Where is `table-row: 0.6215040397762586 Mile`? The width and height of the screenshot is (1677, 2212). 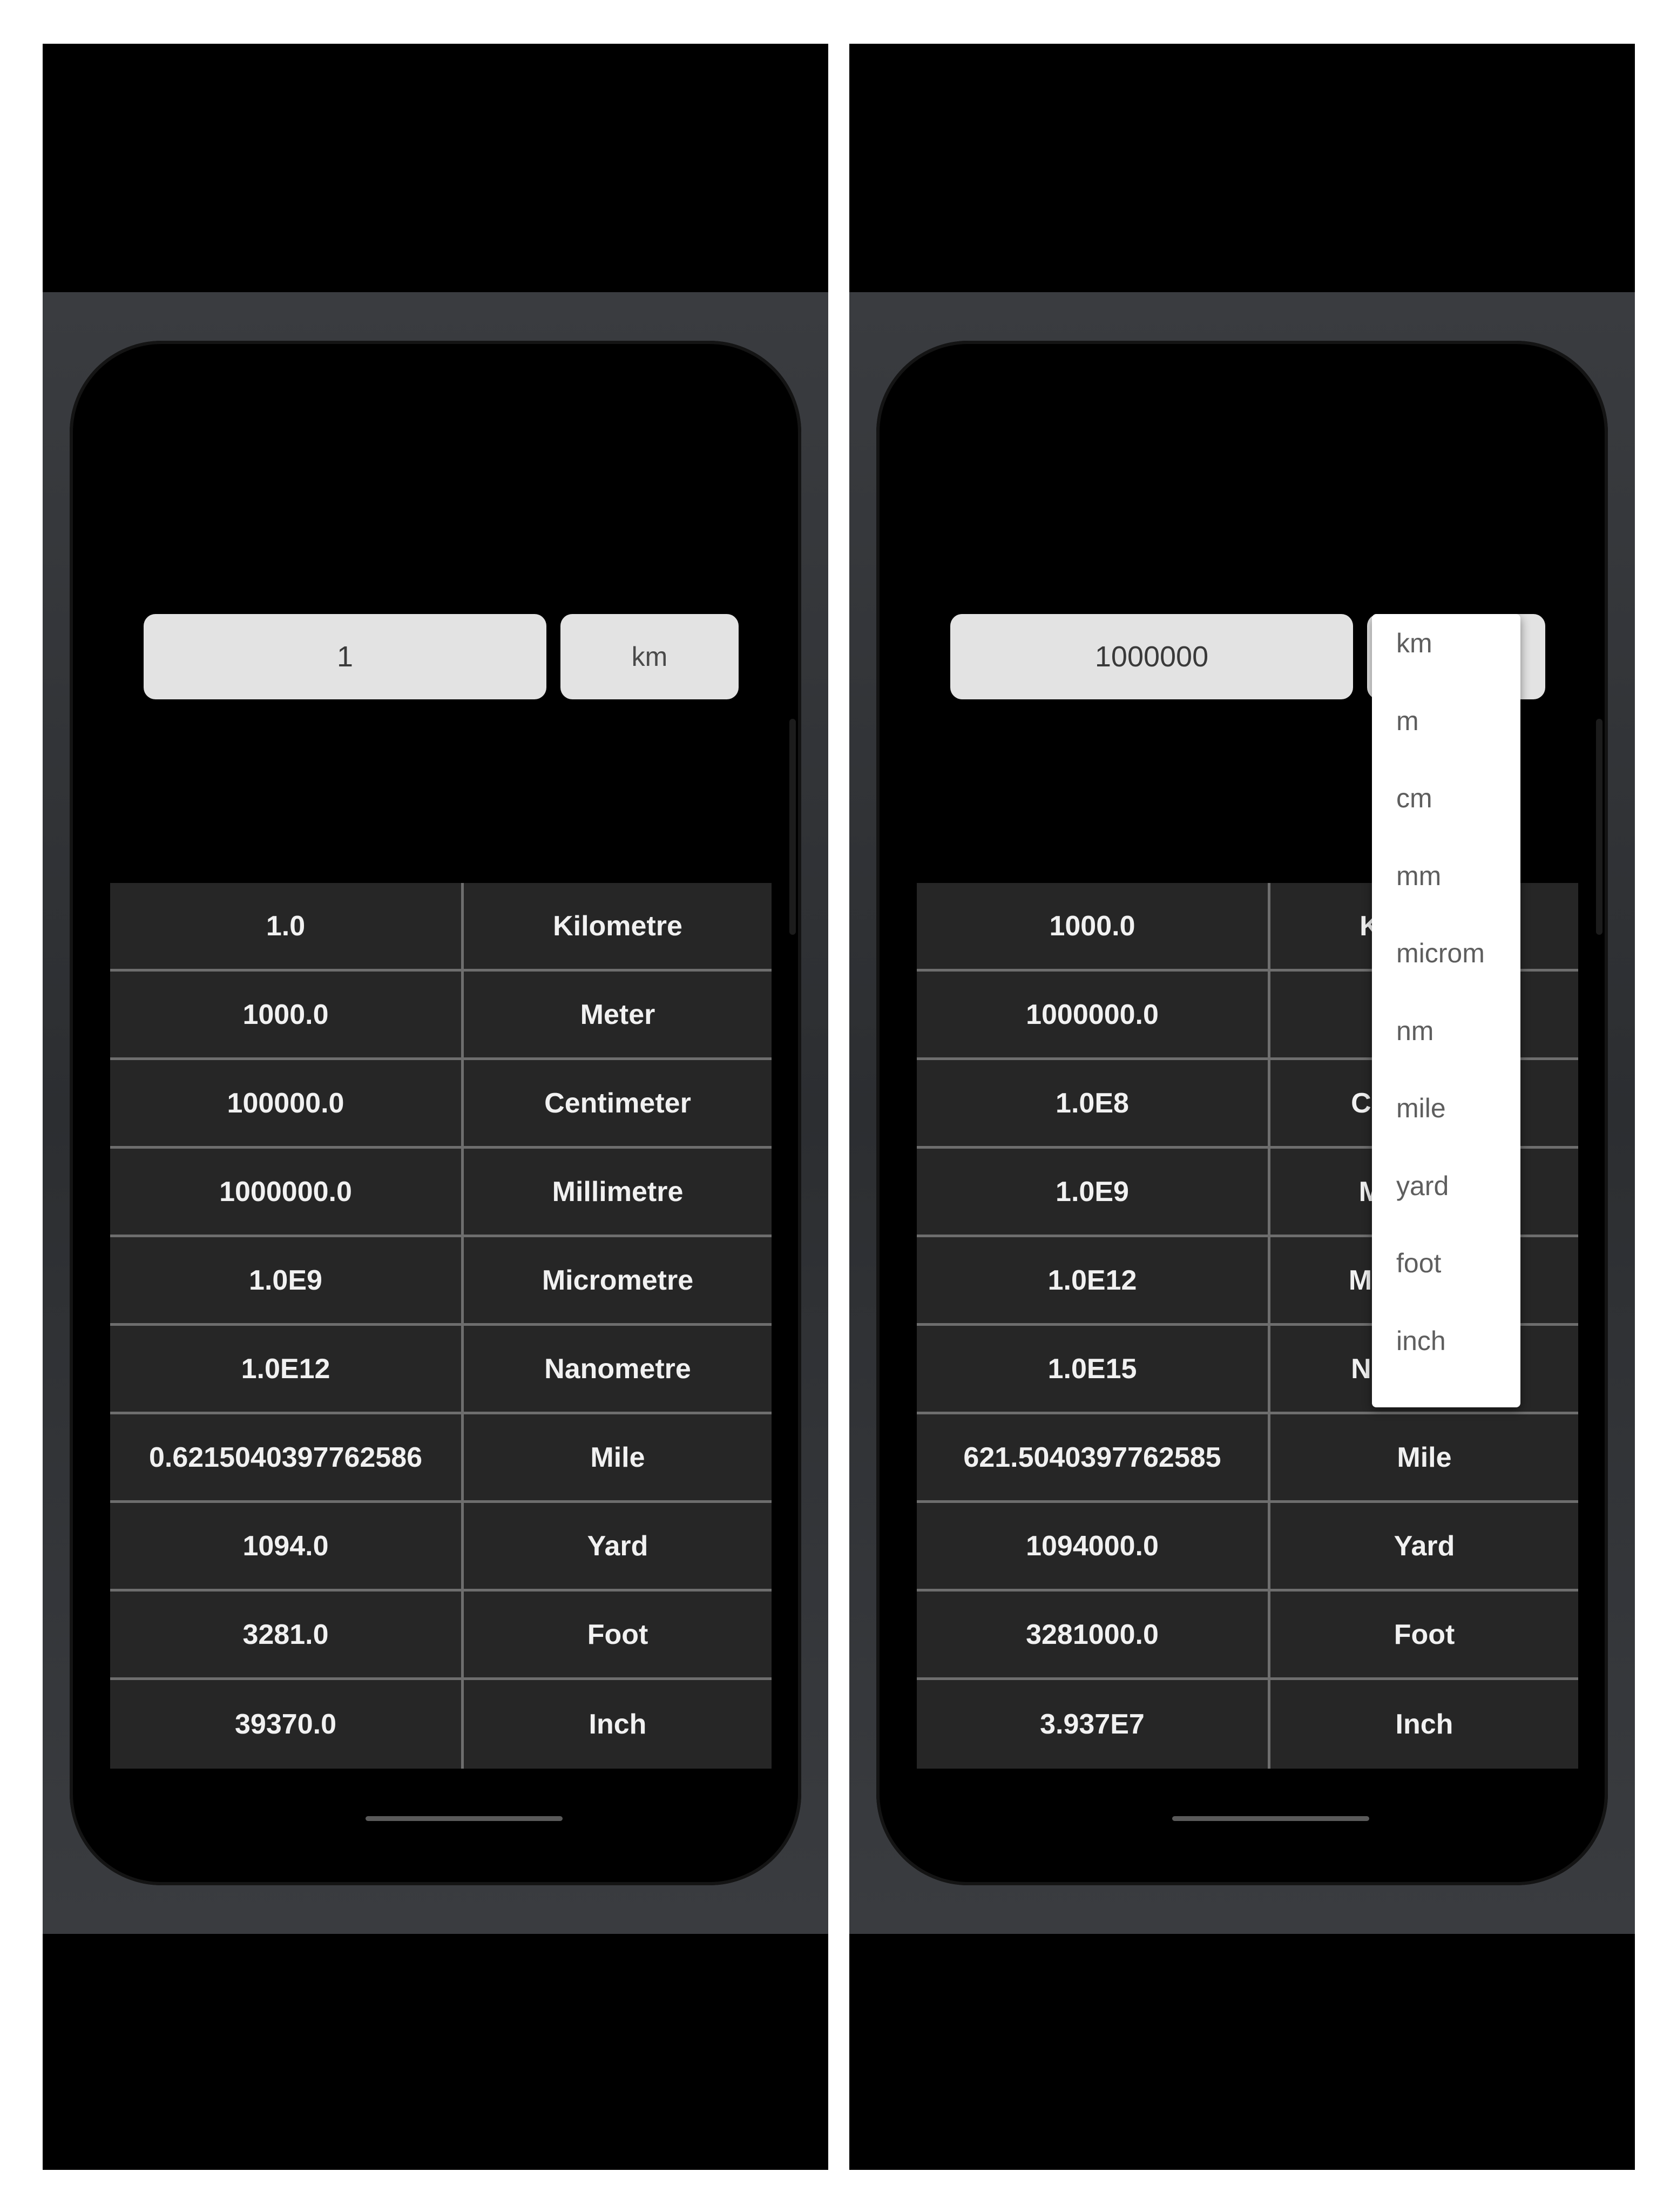 table-row: 0.6215040397762586 Mile is located at coordinates (441, 1458).